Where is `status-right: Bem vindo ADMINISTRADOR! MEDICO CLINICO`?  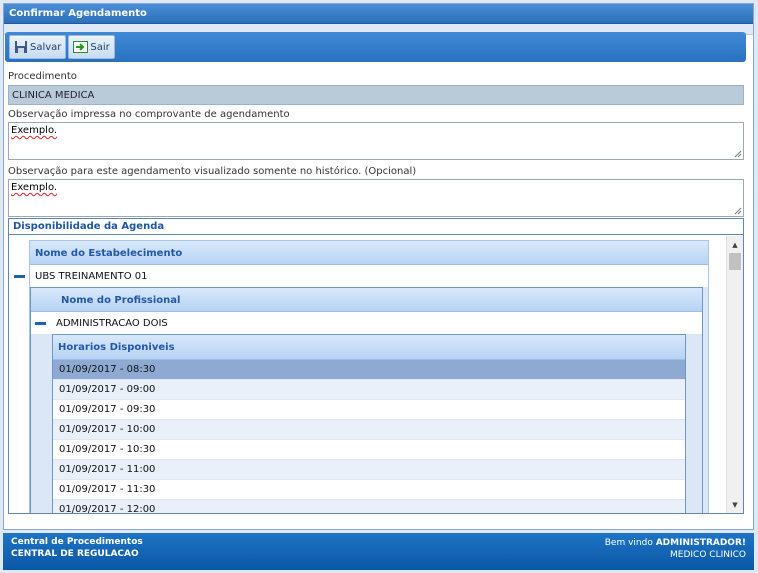 status-right: Bem vindo ADMINISTRADOR! MEDICO CLINICO is located at coordinates (675, 549).